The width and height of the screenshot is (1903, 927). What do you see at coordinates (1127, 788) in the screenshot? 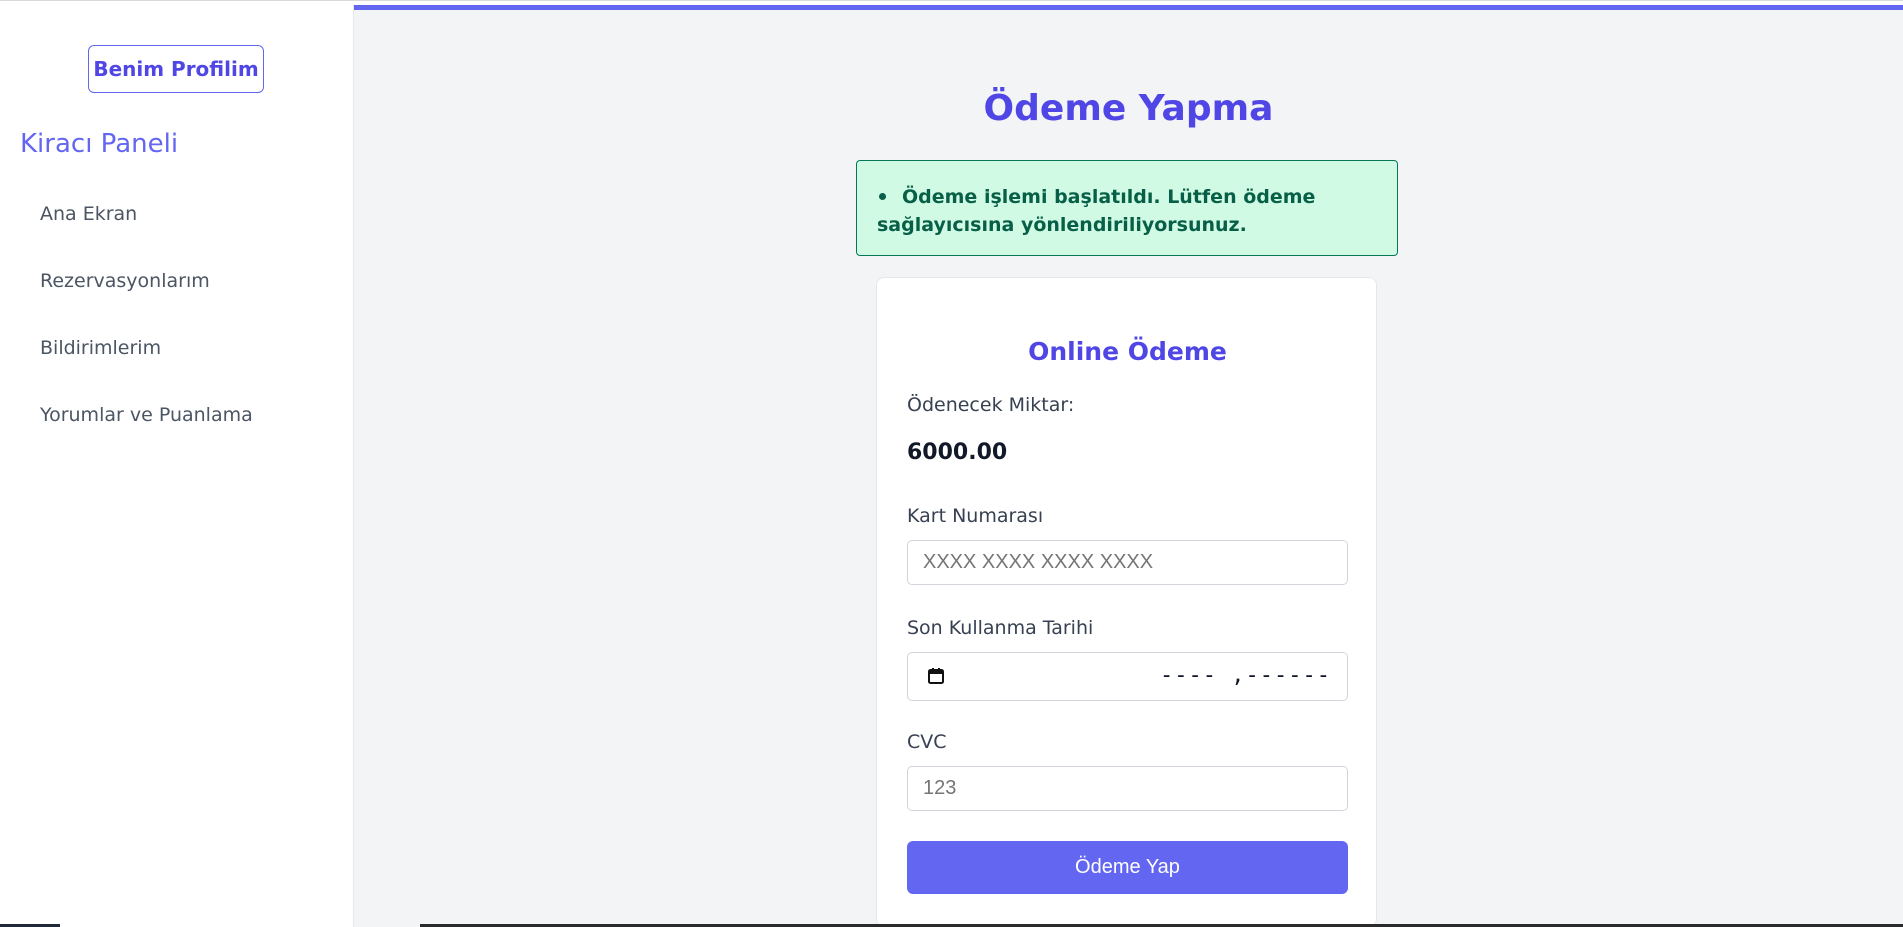
I see `cvc-input` at bounding box center [1127, 788].